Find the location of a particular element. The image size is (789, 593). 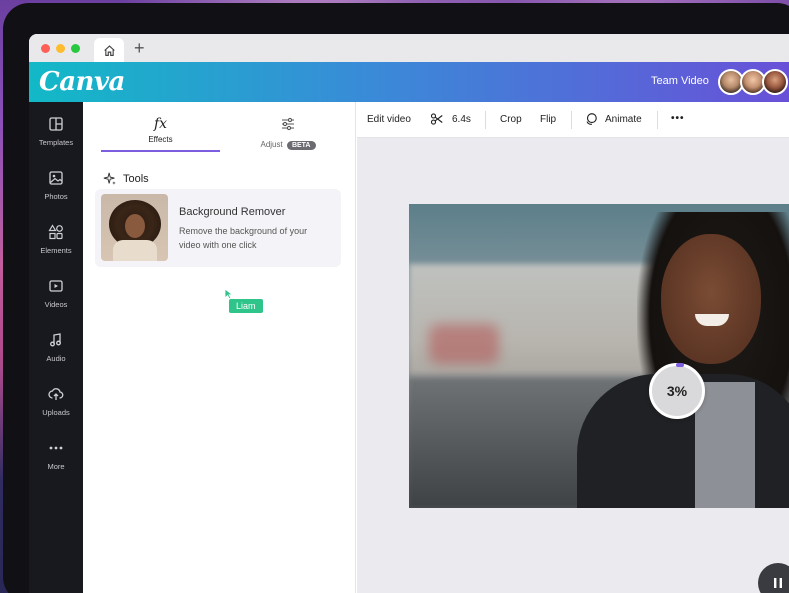

more-options-button: ••• is located at coordinates (678, 118).